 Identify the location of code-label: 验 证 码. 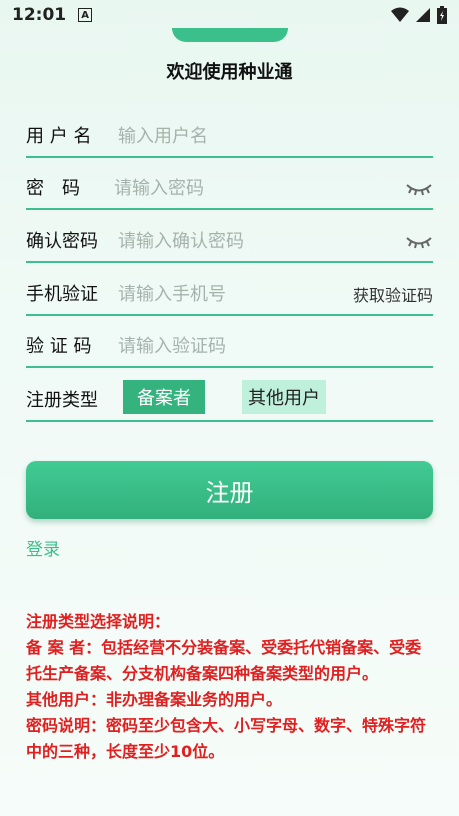
(59, 346).